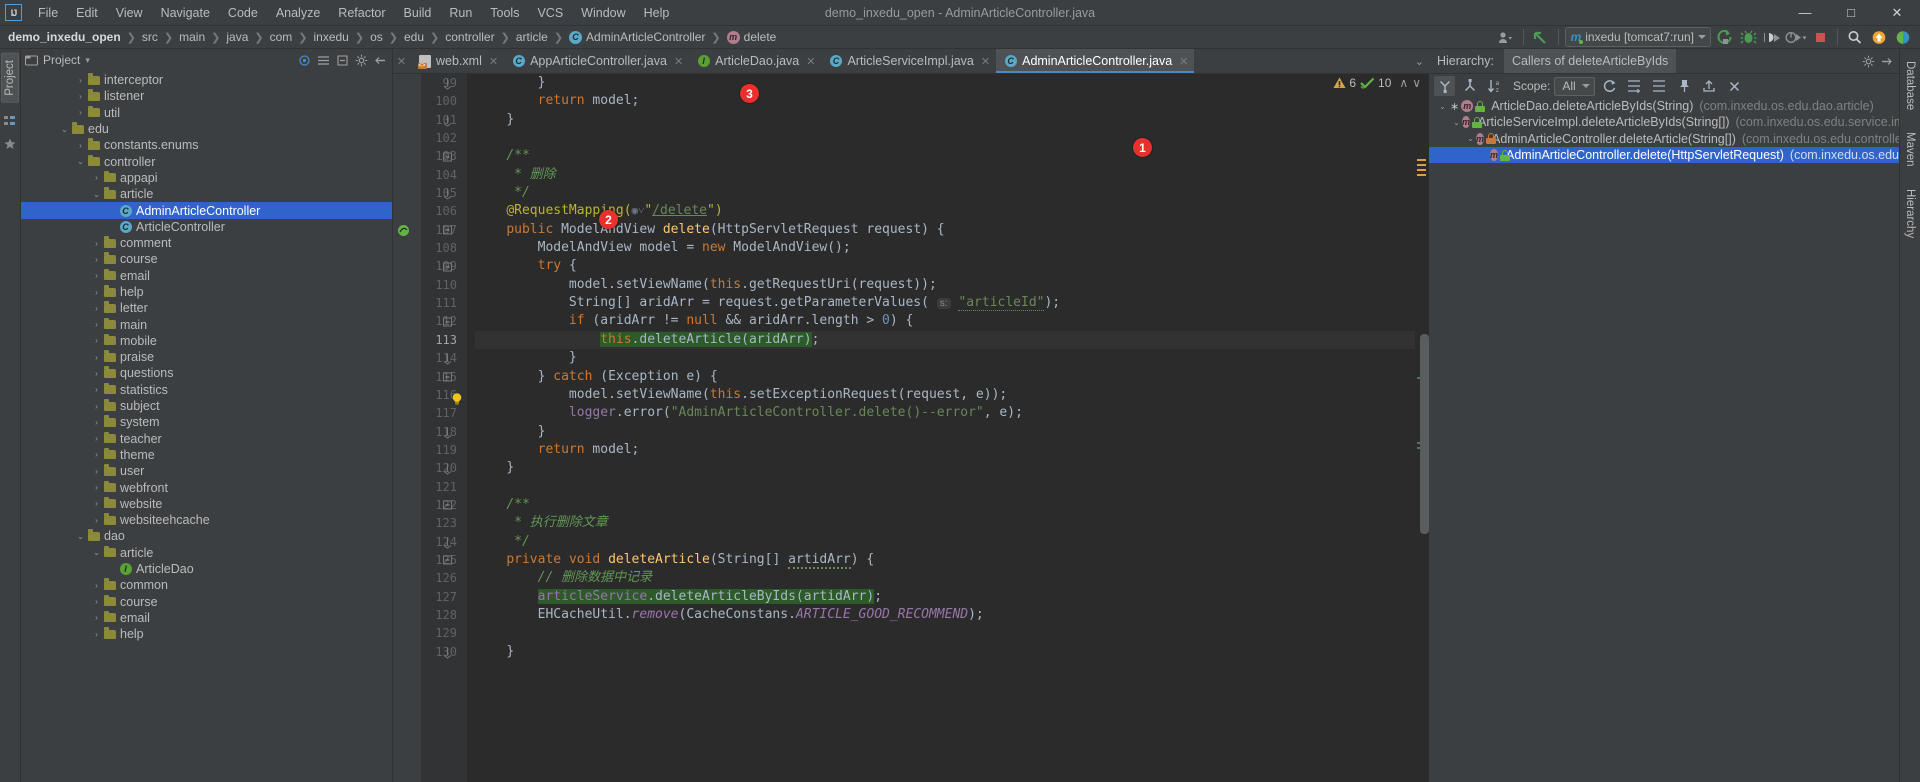  Describe the element at coordinates (185, 13) in the screenshot. I see `menu-navigate: Navigate` at that location.